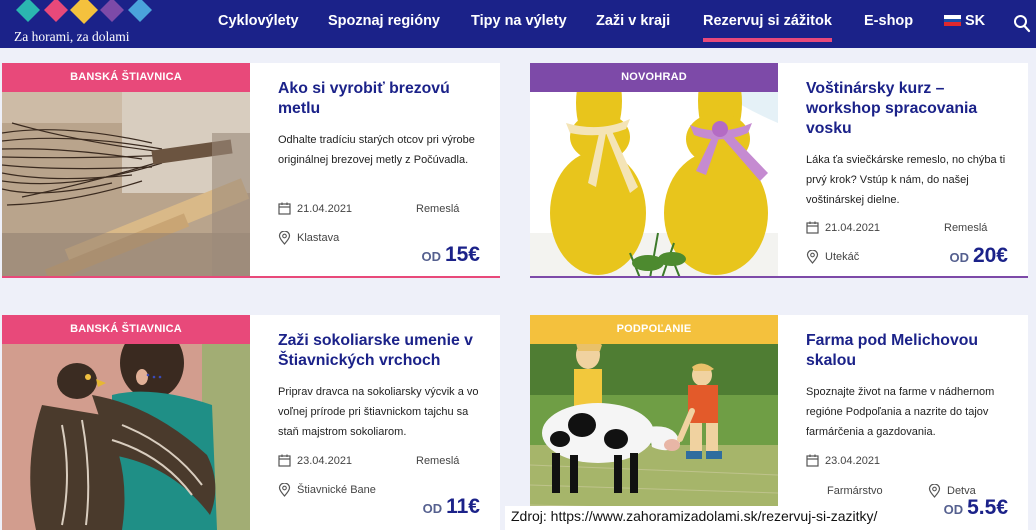 This screenshot has width=1036, height=530. What do you see at coordinates (654, 329) in the screenshot?
I see `region-tag: PODPOĽANIE` at bounding box center [654, 329].